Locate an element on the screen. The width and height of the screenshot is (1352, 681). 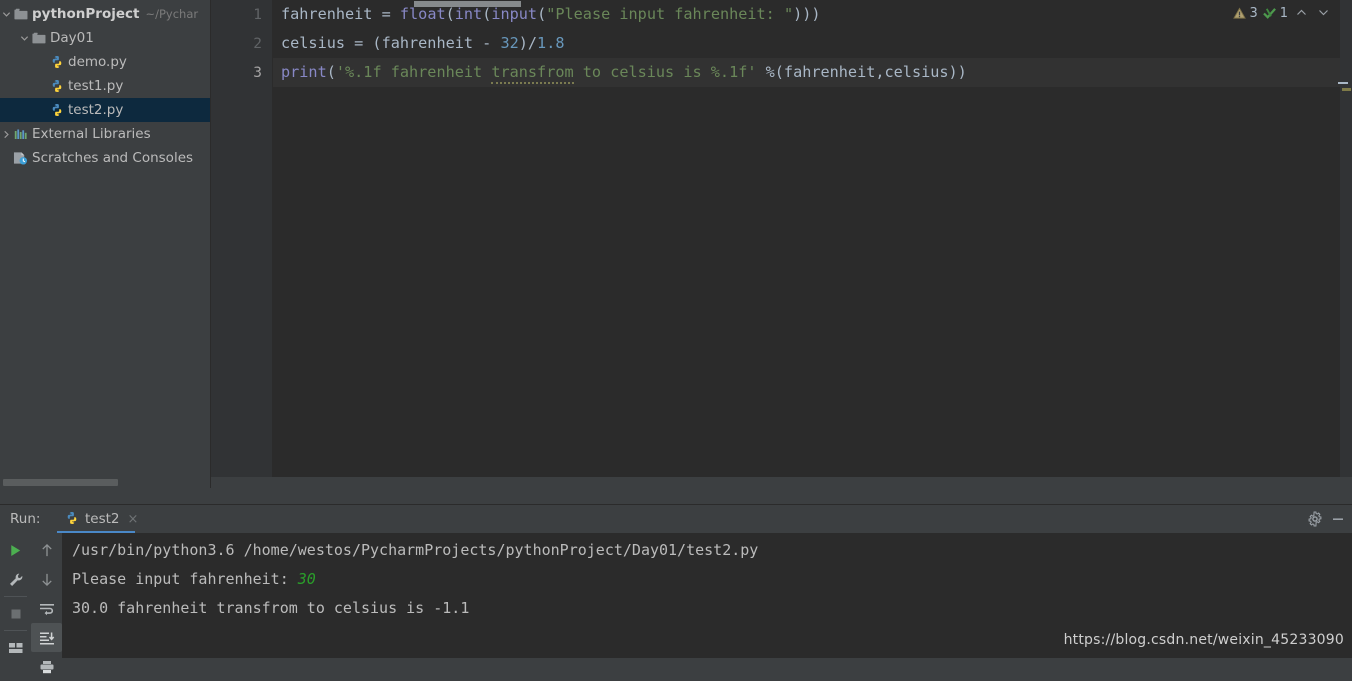
chevron-right-icon is located at coordinates (6, 134).